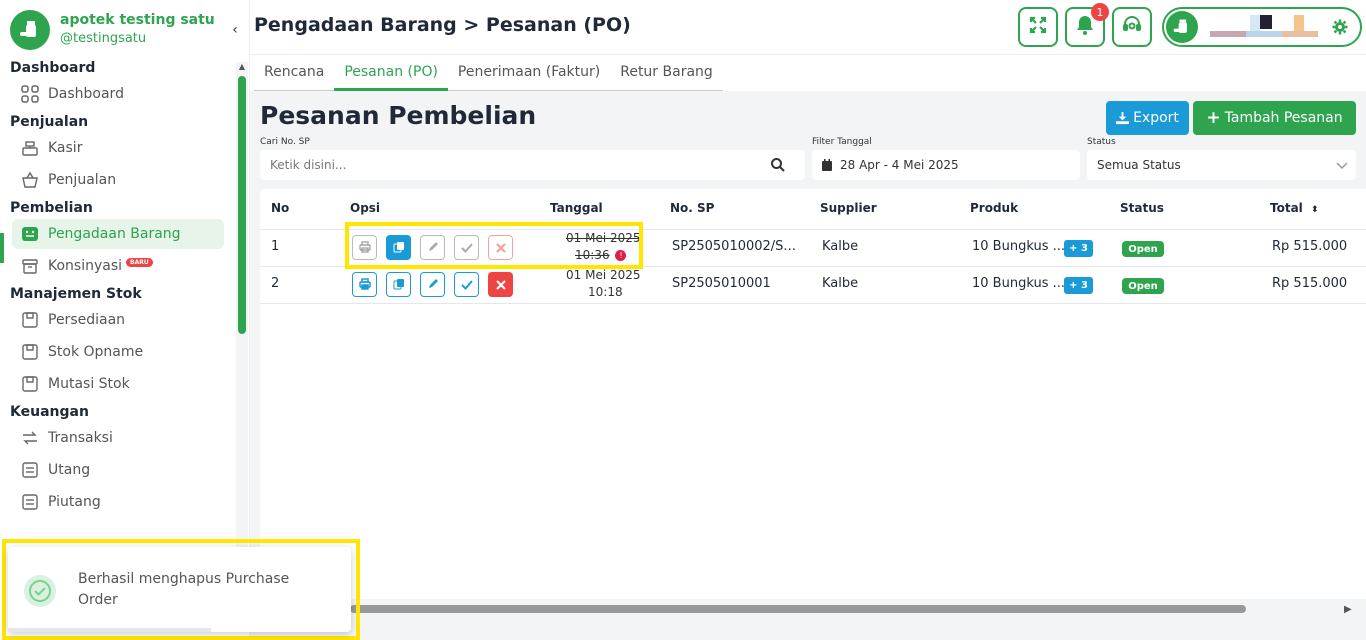 Image resolution: width=1366 pixels, height=640 pixels. What do you see at coordinates (848, 208) in the screenshot?
I see `column-header-supplier: Supplier` at bounding box center [848, 208].